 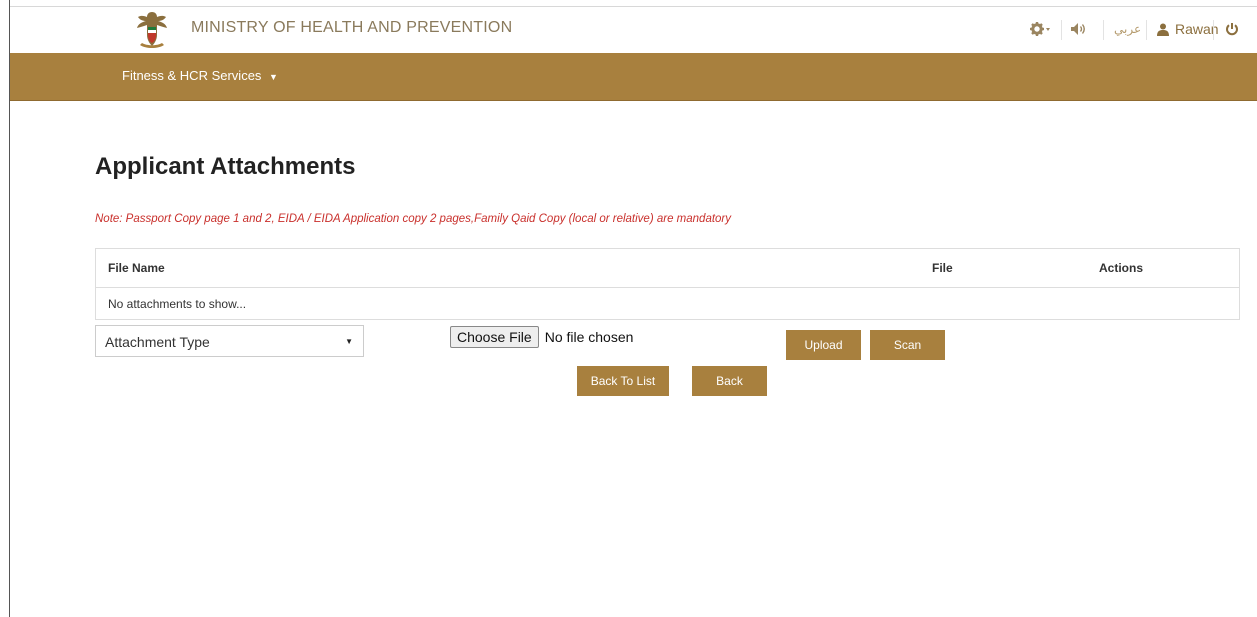 I want to click on attachment-type-select: Attachment Type ▼, so click(x=229, y=341).